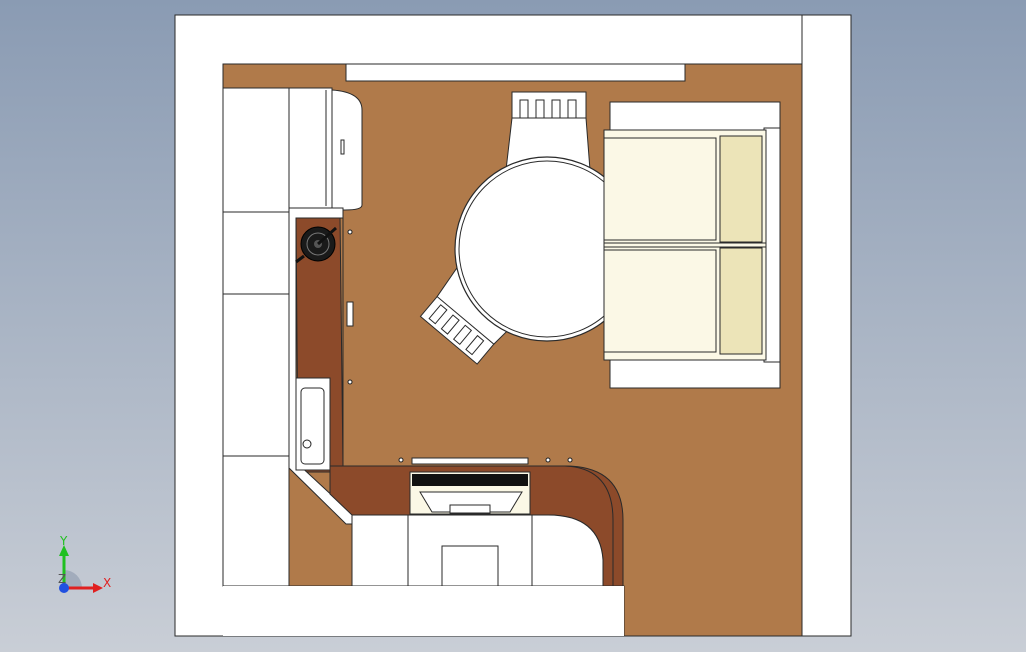  Describe the element at coordinates (256, 337) in the screenshot. I see `left-cabinet-block` at that location.